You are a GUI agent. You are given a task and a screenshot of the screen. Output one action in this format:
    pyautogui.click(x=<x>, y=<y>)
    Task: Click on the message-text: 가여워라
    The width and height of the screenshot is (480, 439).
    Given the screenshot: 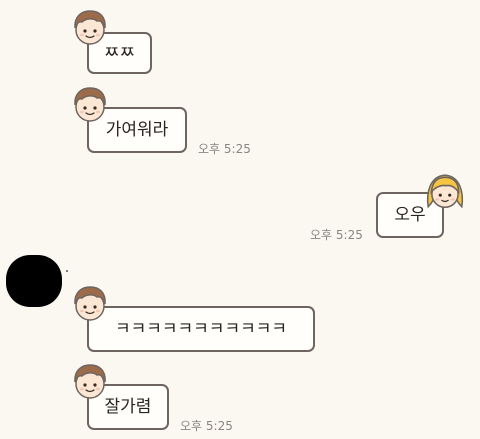 What is the action you would take?
    pyautogui.click(x=137, y=129)
    